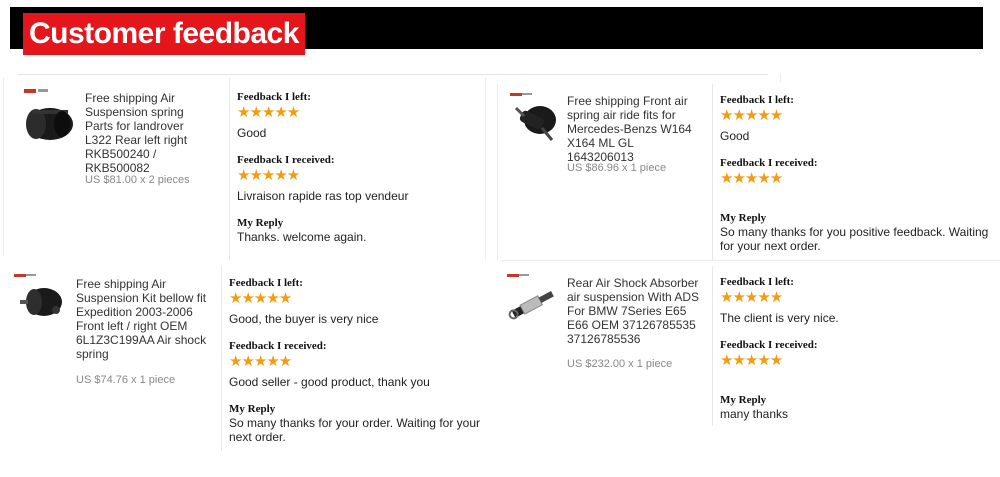 Image resolution: width=1000 pixels, height=477 pixels. What do you see at coordinates (164, 34) in the screenshot?
I see `page-title: Customer feedback` at bounding box center [164, 34].